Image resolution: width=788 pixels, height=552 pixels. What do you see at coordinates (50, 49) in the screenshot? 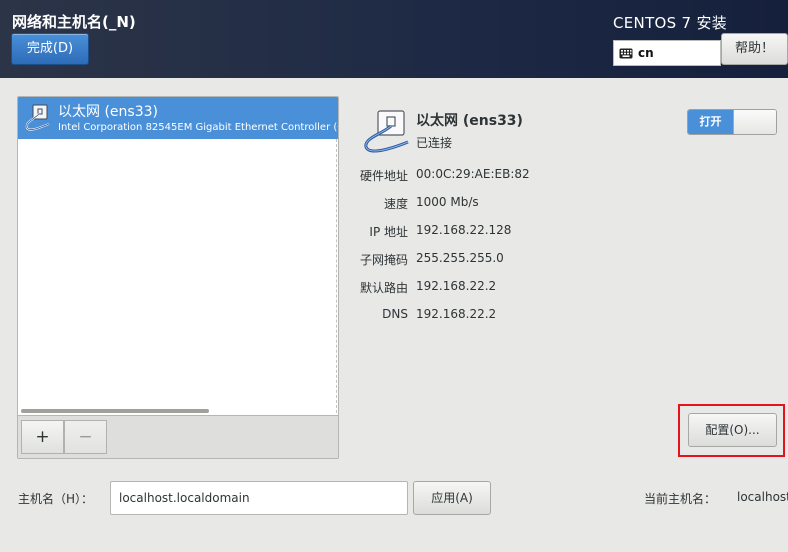
I see `done-button: 完成(D)` at bounding box center [50, 49].